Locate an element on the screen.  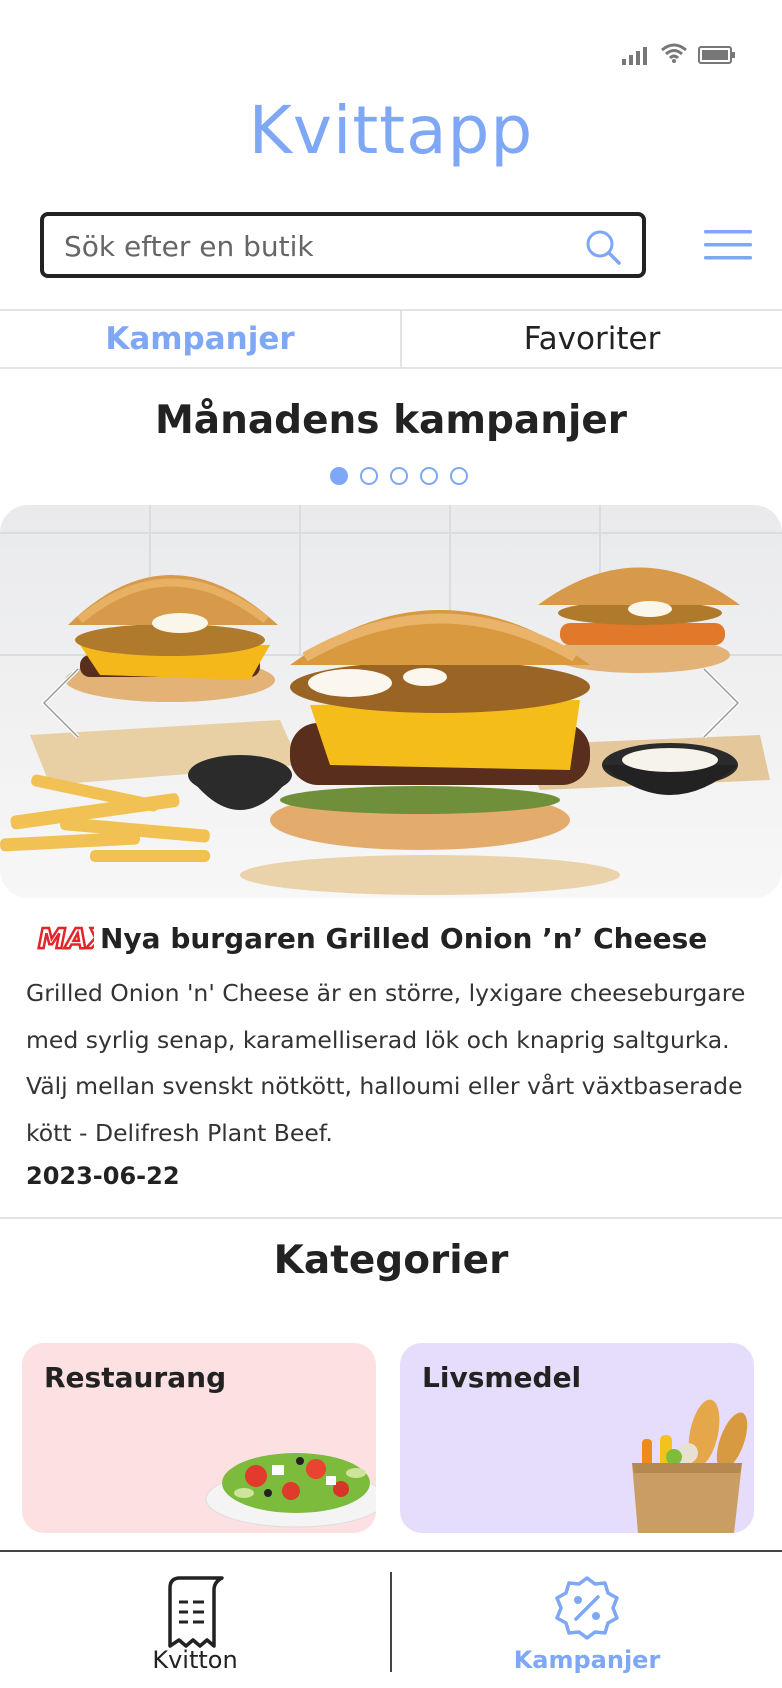
wifi-icon is located at coordinates (674, 53).